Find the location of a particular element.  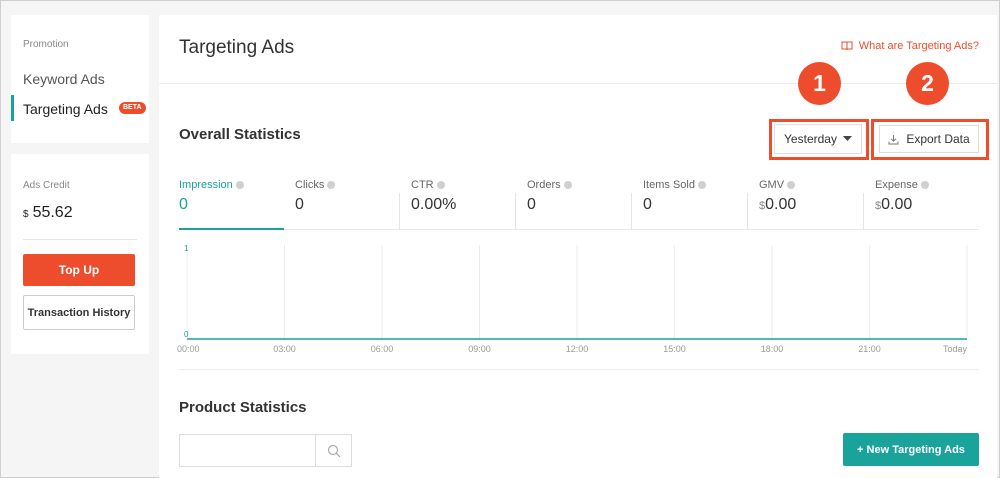

search-button is located at coordinates (333, 450).